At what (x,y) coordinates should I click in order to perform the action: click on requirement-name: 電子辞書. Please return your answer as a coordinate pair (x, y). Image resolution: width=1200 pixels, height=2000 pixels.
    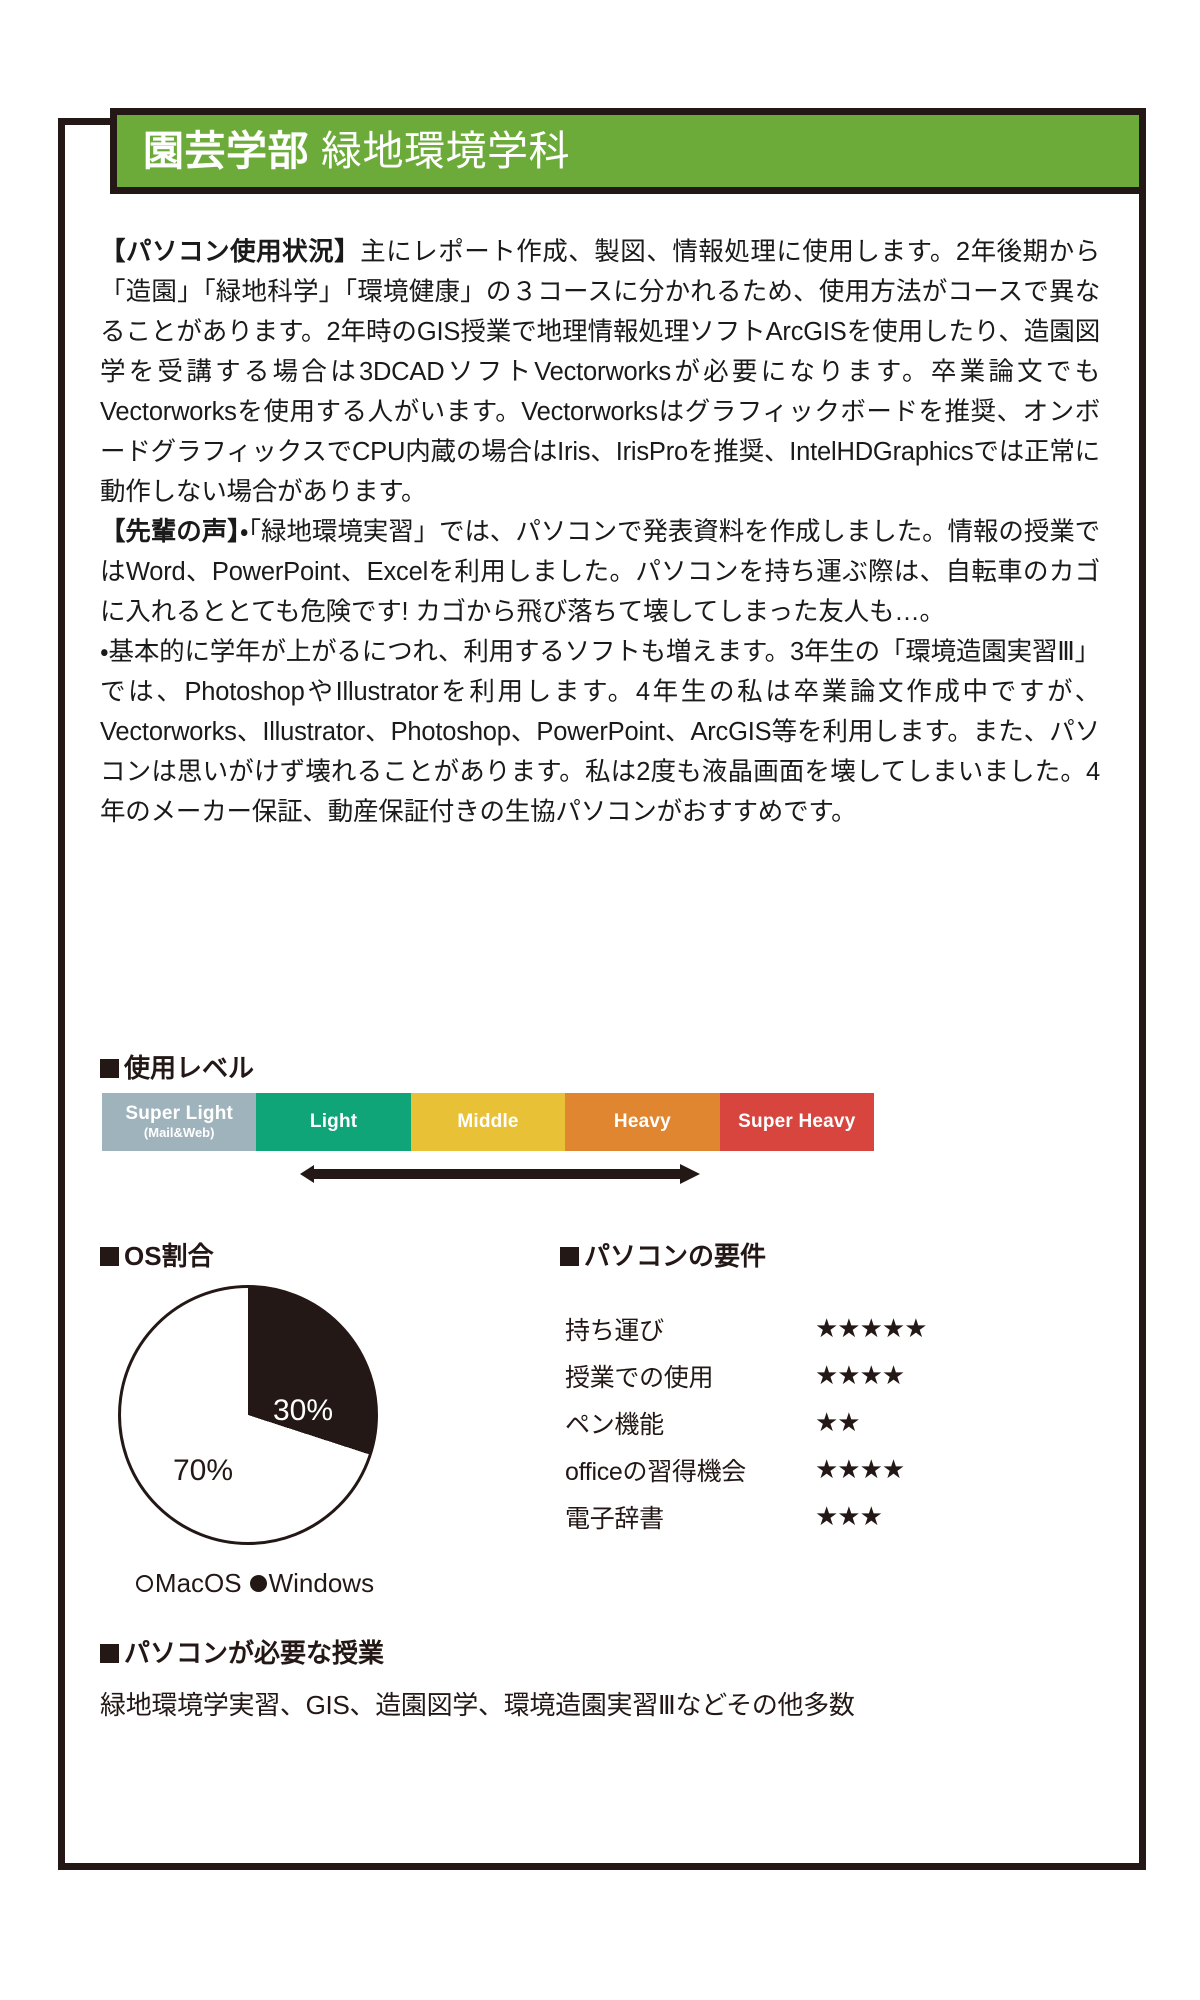
    Looking at the image, I should click on (614, 1518).